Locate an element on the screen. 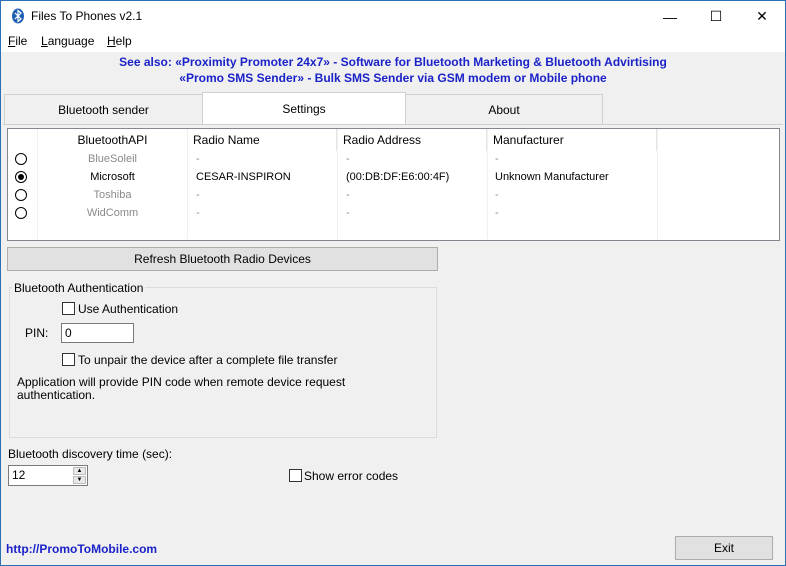 The image size is (786, 566). auth-note-line-2: authentication. is located at coordinates (56, 395).